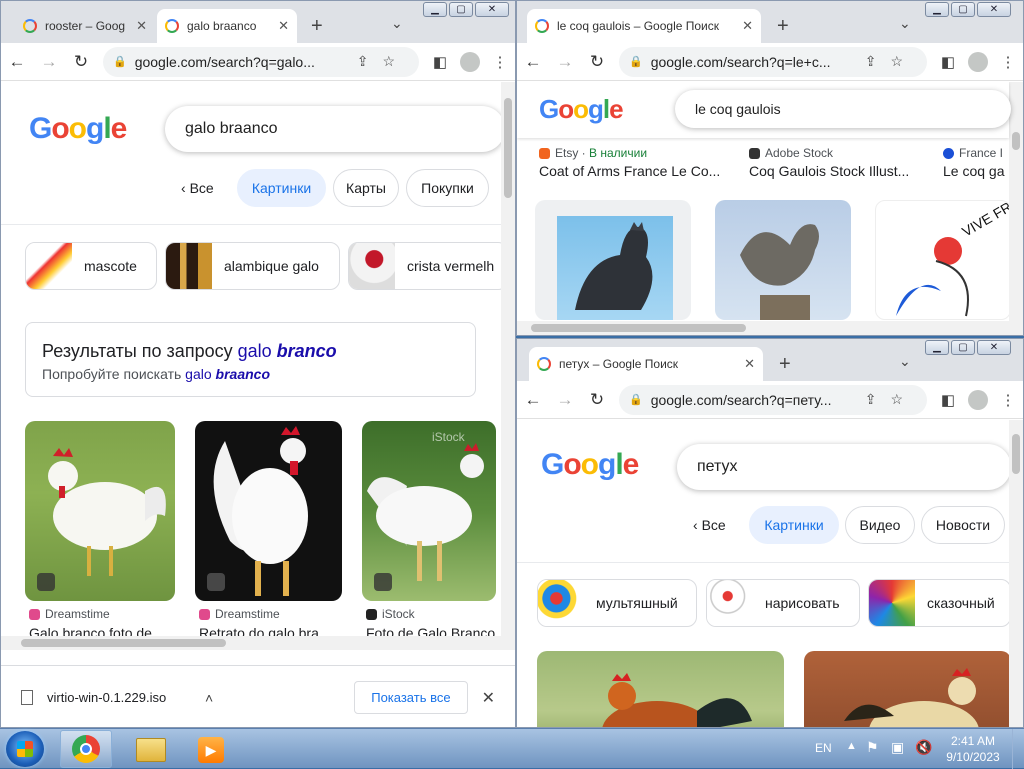 The image size is (1024, 769). What do you see at coordinates (211, 750) in the screenshot?
I see `taskbar-media-player-button: ▶` at bounding box center [211, 750].